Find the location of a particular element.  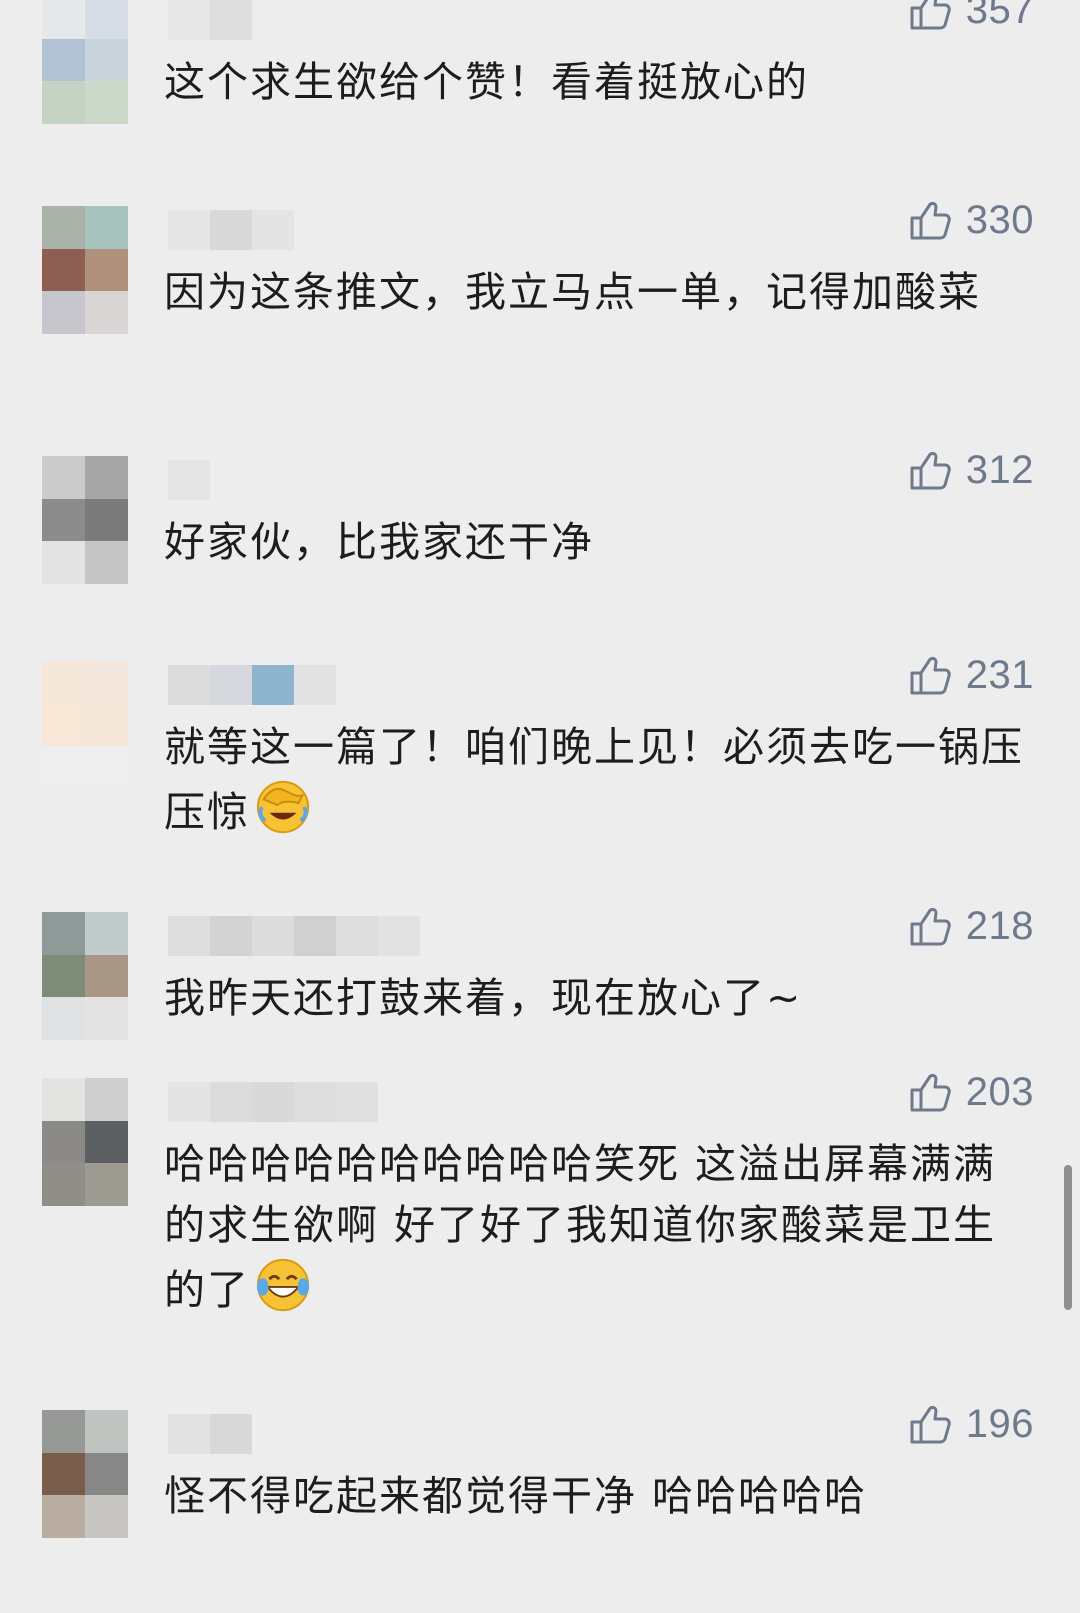

like-button: 218 is located at coordinates (971, 926).